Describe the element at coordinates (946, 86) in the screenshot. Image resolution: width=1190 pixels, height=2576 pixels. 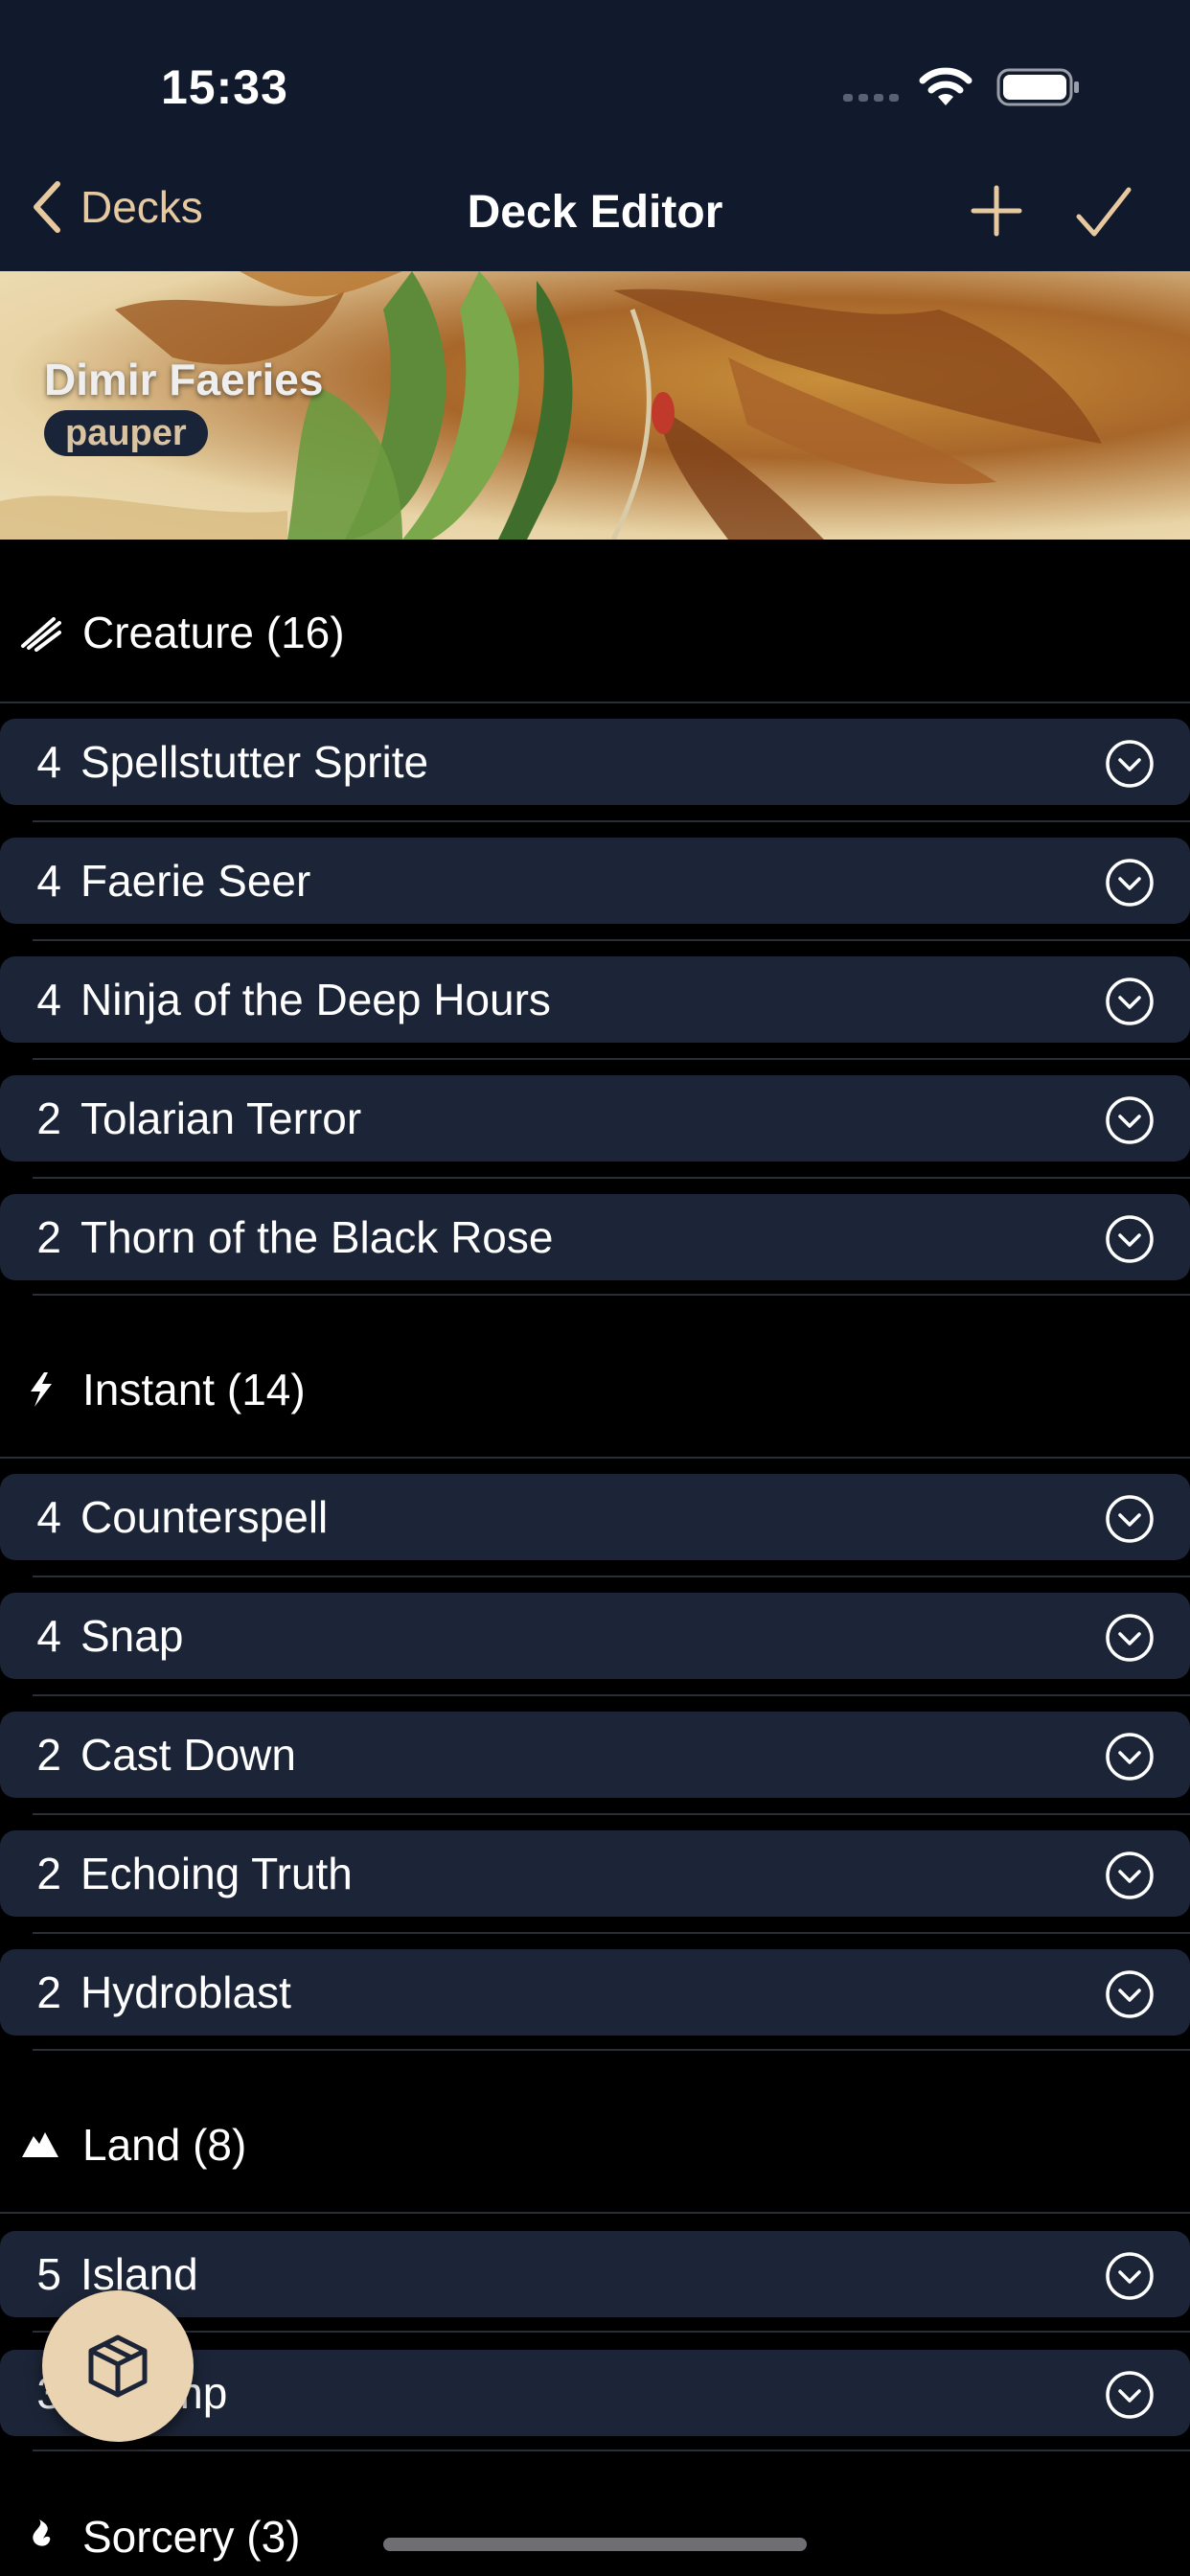
I see `wifi-icon` at that location.